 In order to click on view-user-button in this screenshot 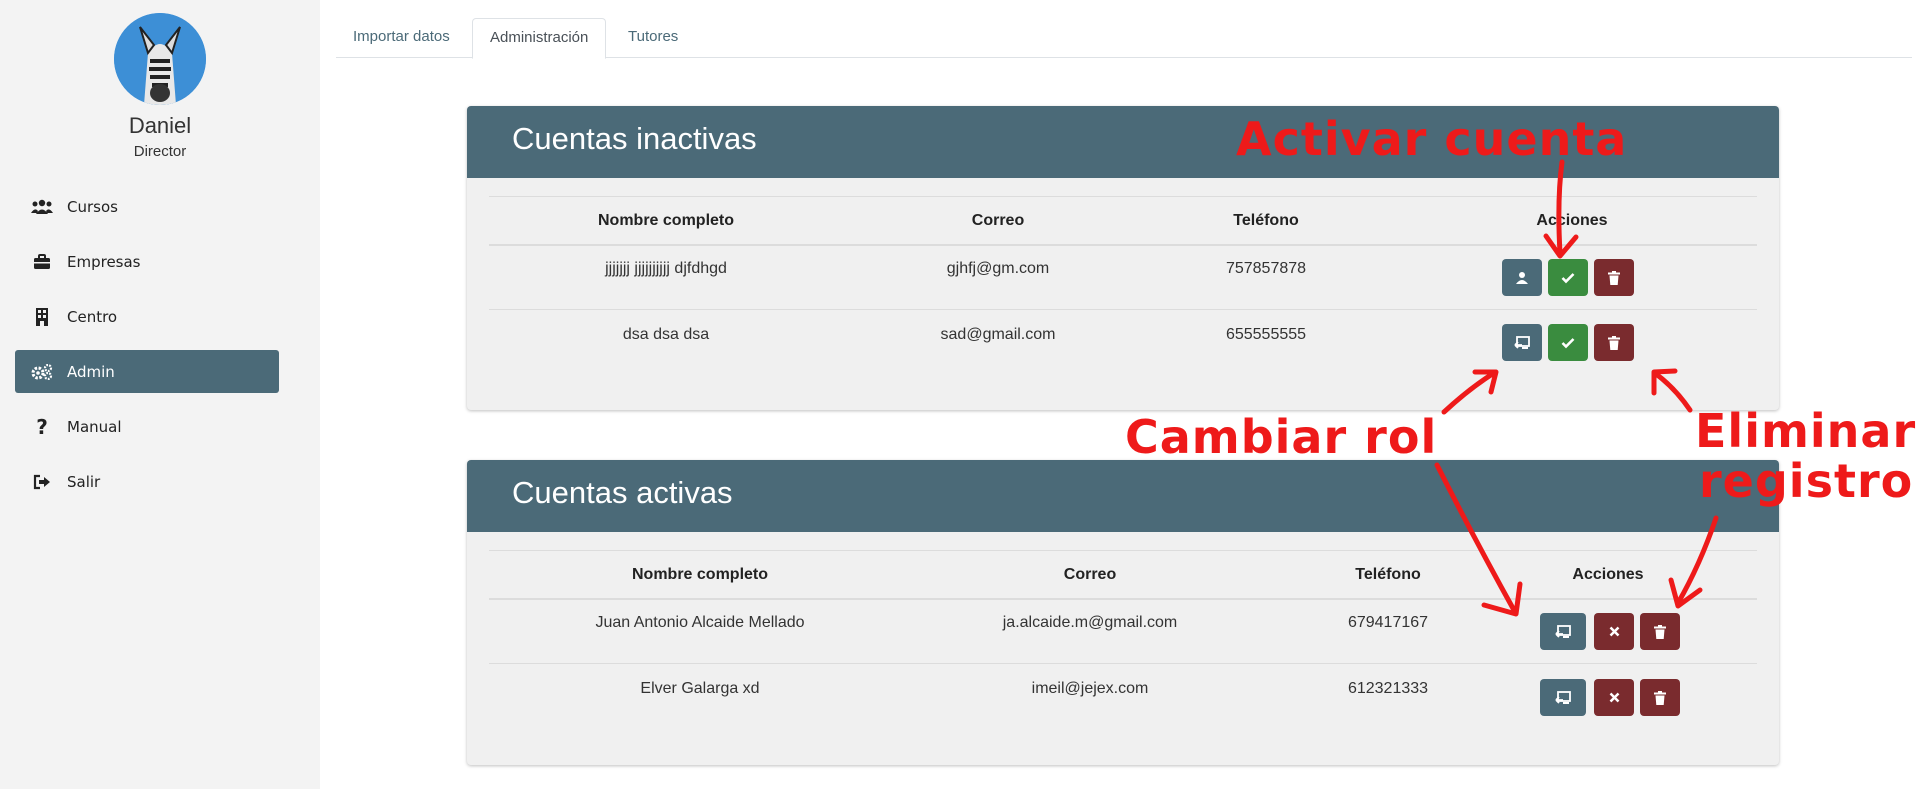, I will do `click(1522, 277)`.